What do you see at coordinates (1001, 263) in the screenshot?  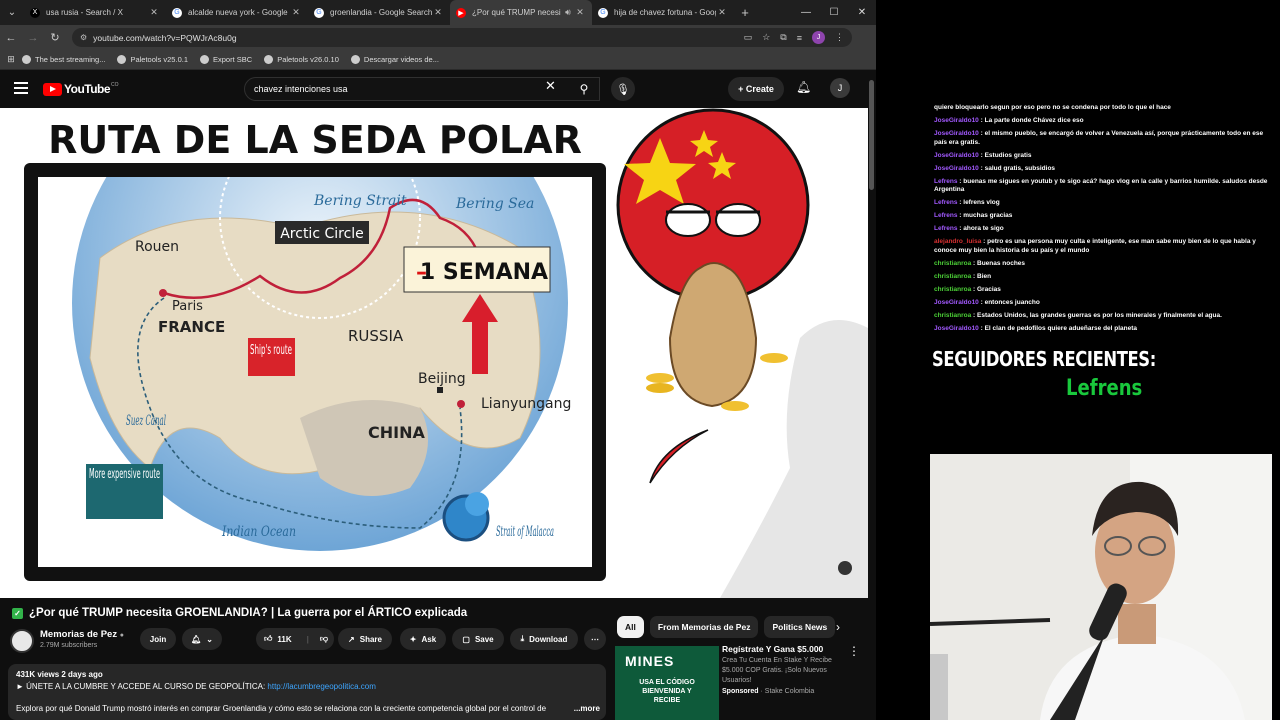 I see `chat-text: Buenas noches` at bounding box center [1001, 263].